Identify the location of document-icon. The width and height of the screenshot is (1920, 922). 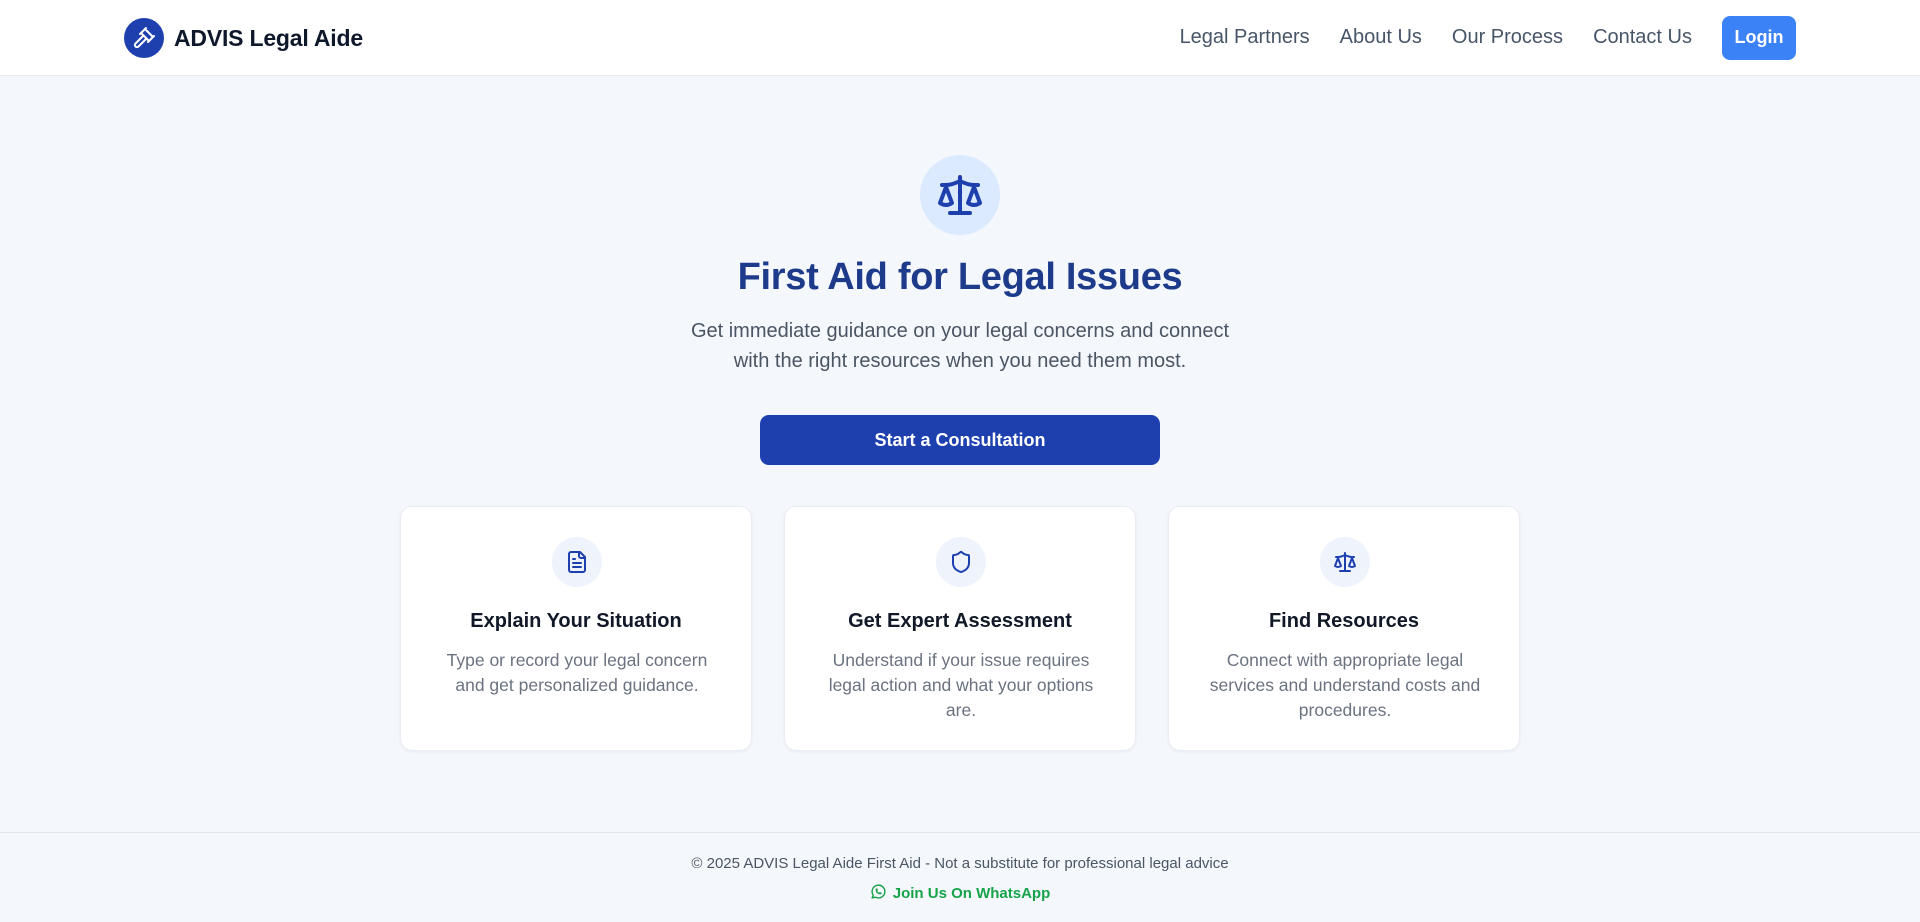
(577, 562).